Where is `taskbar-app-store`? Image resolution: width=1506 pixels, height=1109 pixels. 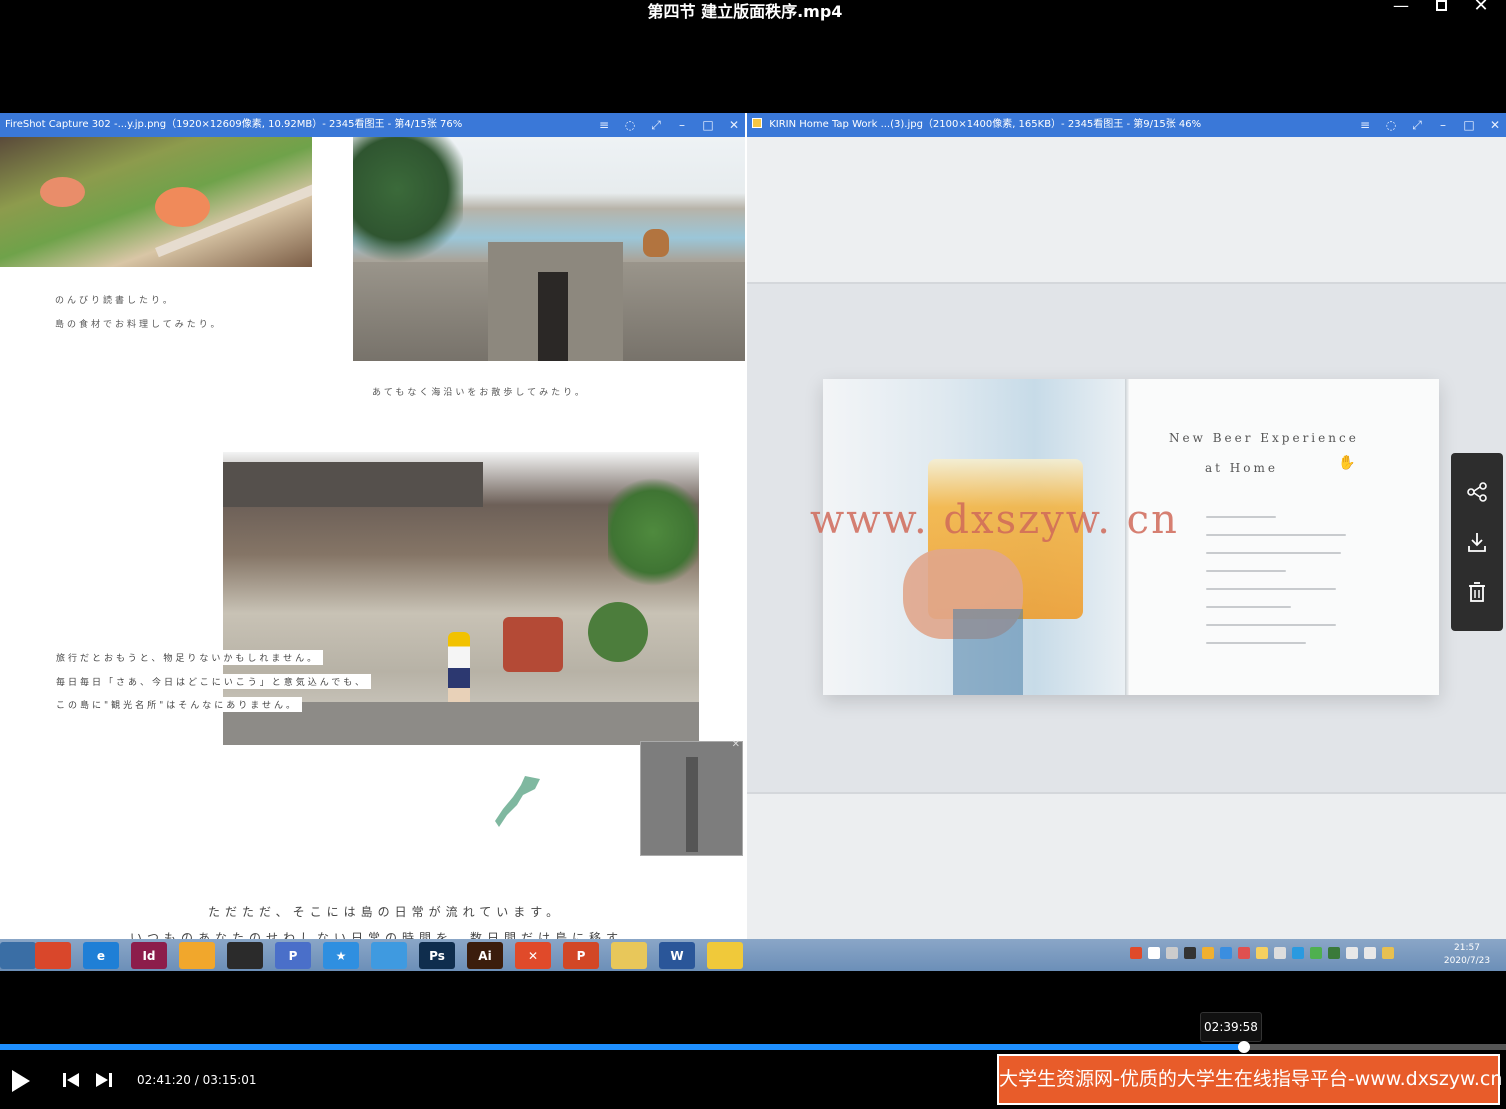
taskbar-app-store is located at coordinates (197, 955).